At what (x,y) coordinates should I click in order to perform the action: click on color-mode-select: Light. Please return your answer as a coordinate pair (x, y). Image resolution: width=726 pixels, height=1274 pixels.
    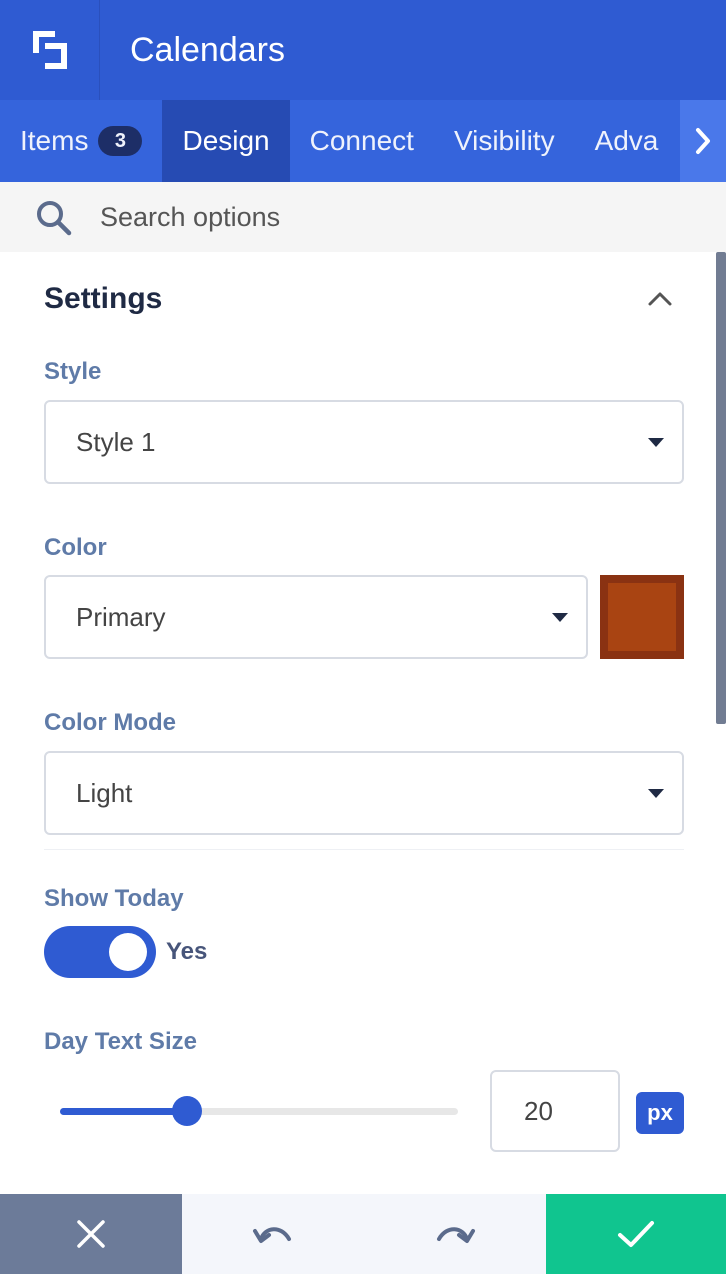
    Looking at the image, I should click on (364, 793).